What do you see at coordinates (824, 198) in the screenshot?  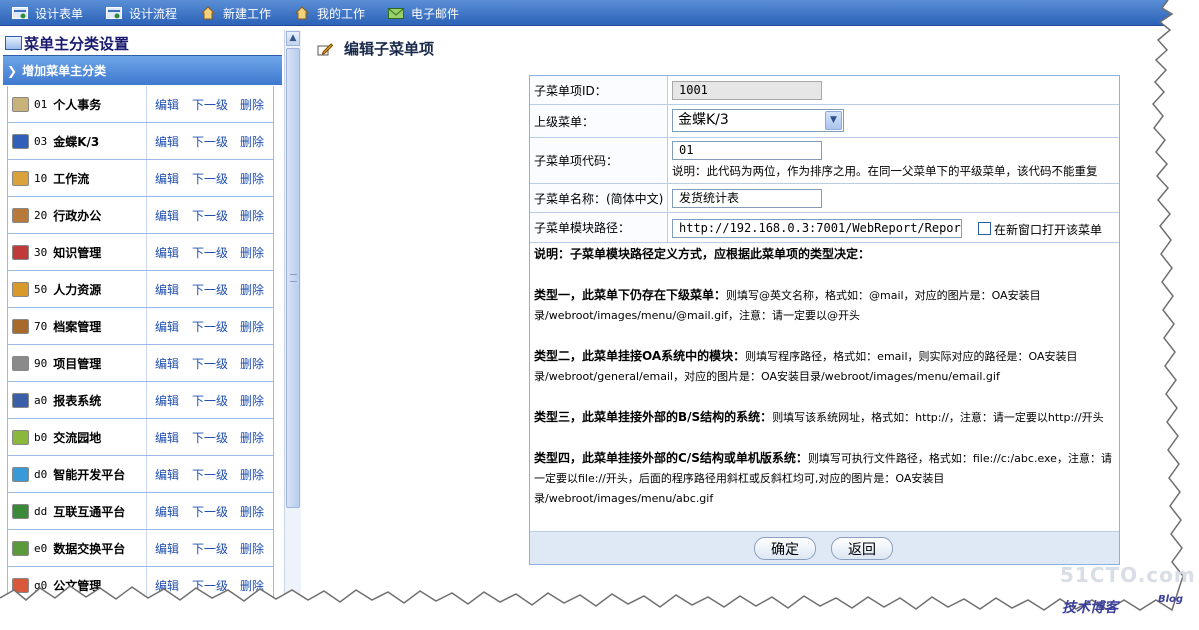 I see `row-submenu-name: 子菜单名称：(简体中文) 发货统计表` at bounding box center [824, 198].